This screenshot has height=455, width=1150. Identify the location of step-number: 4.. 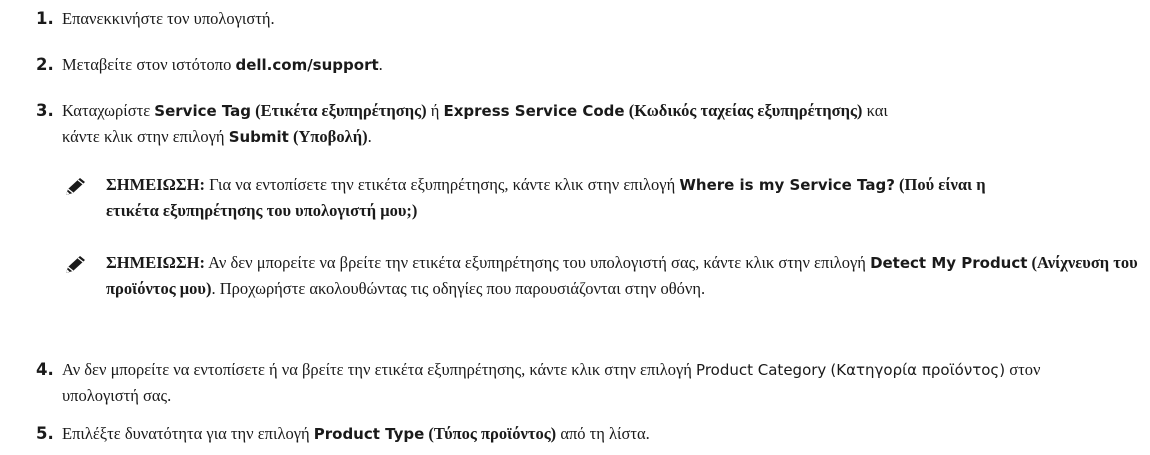
(45, 369).